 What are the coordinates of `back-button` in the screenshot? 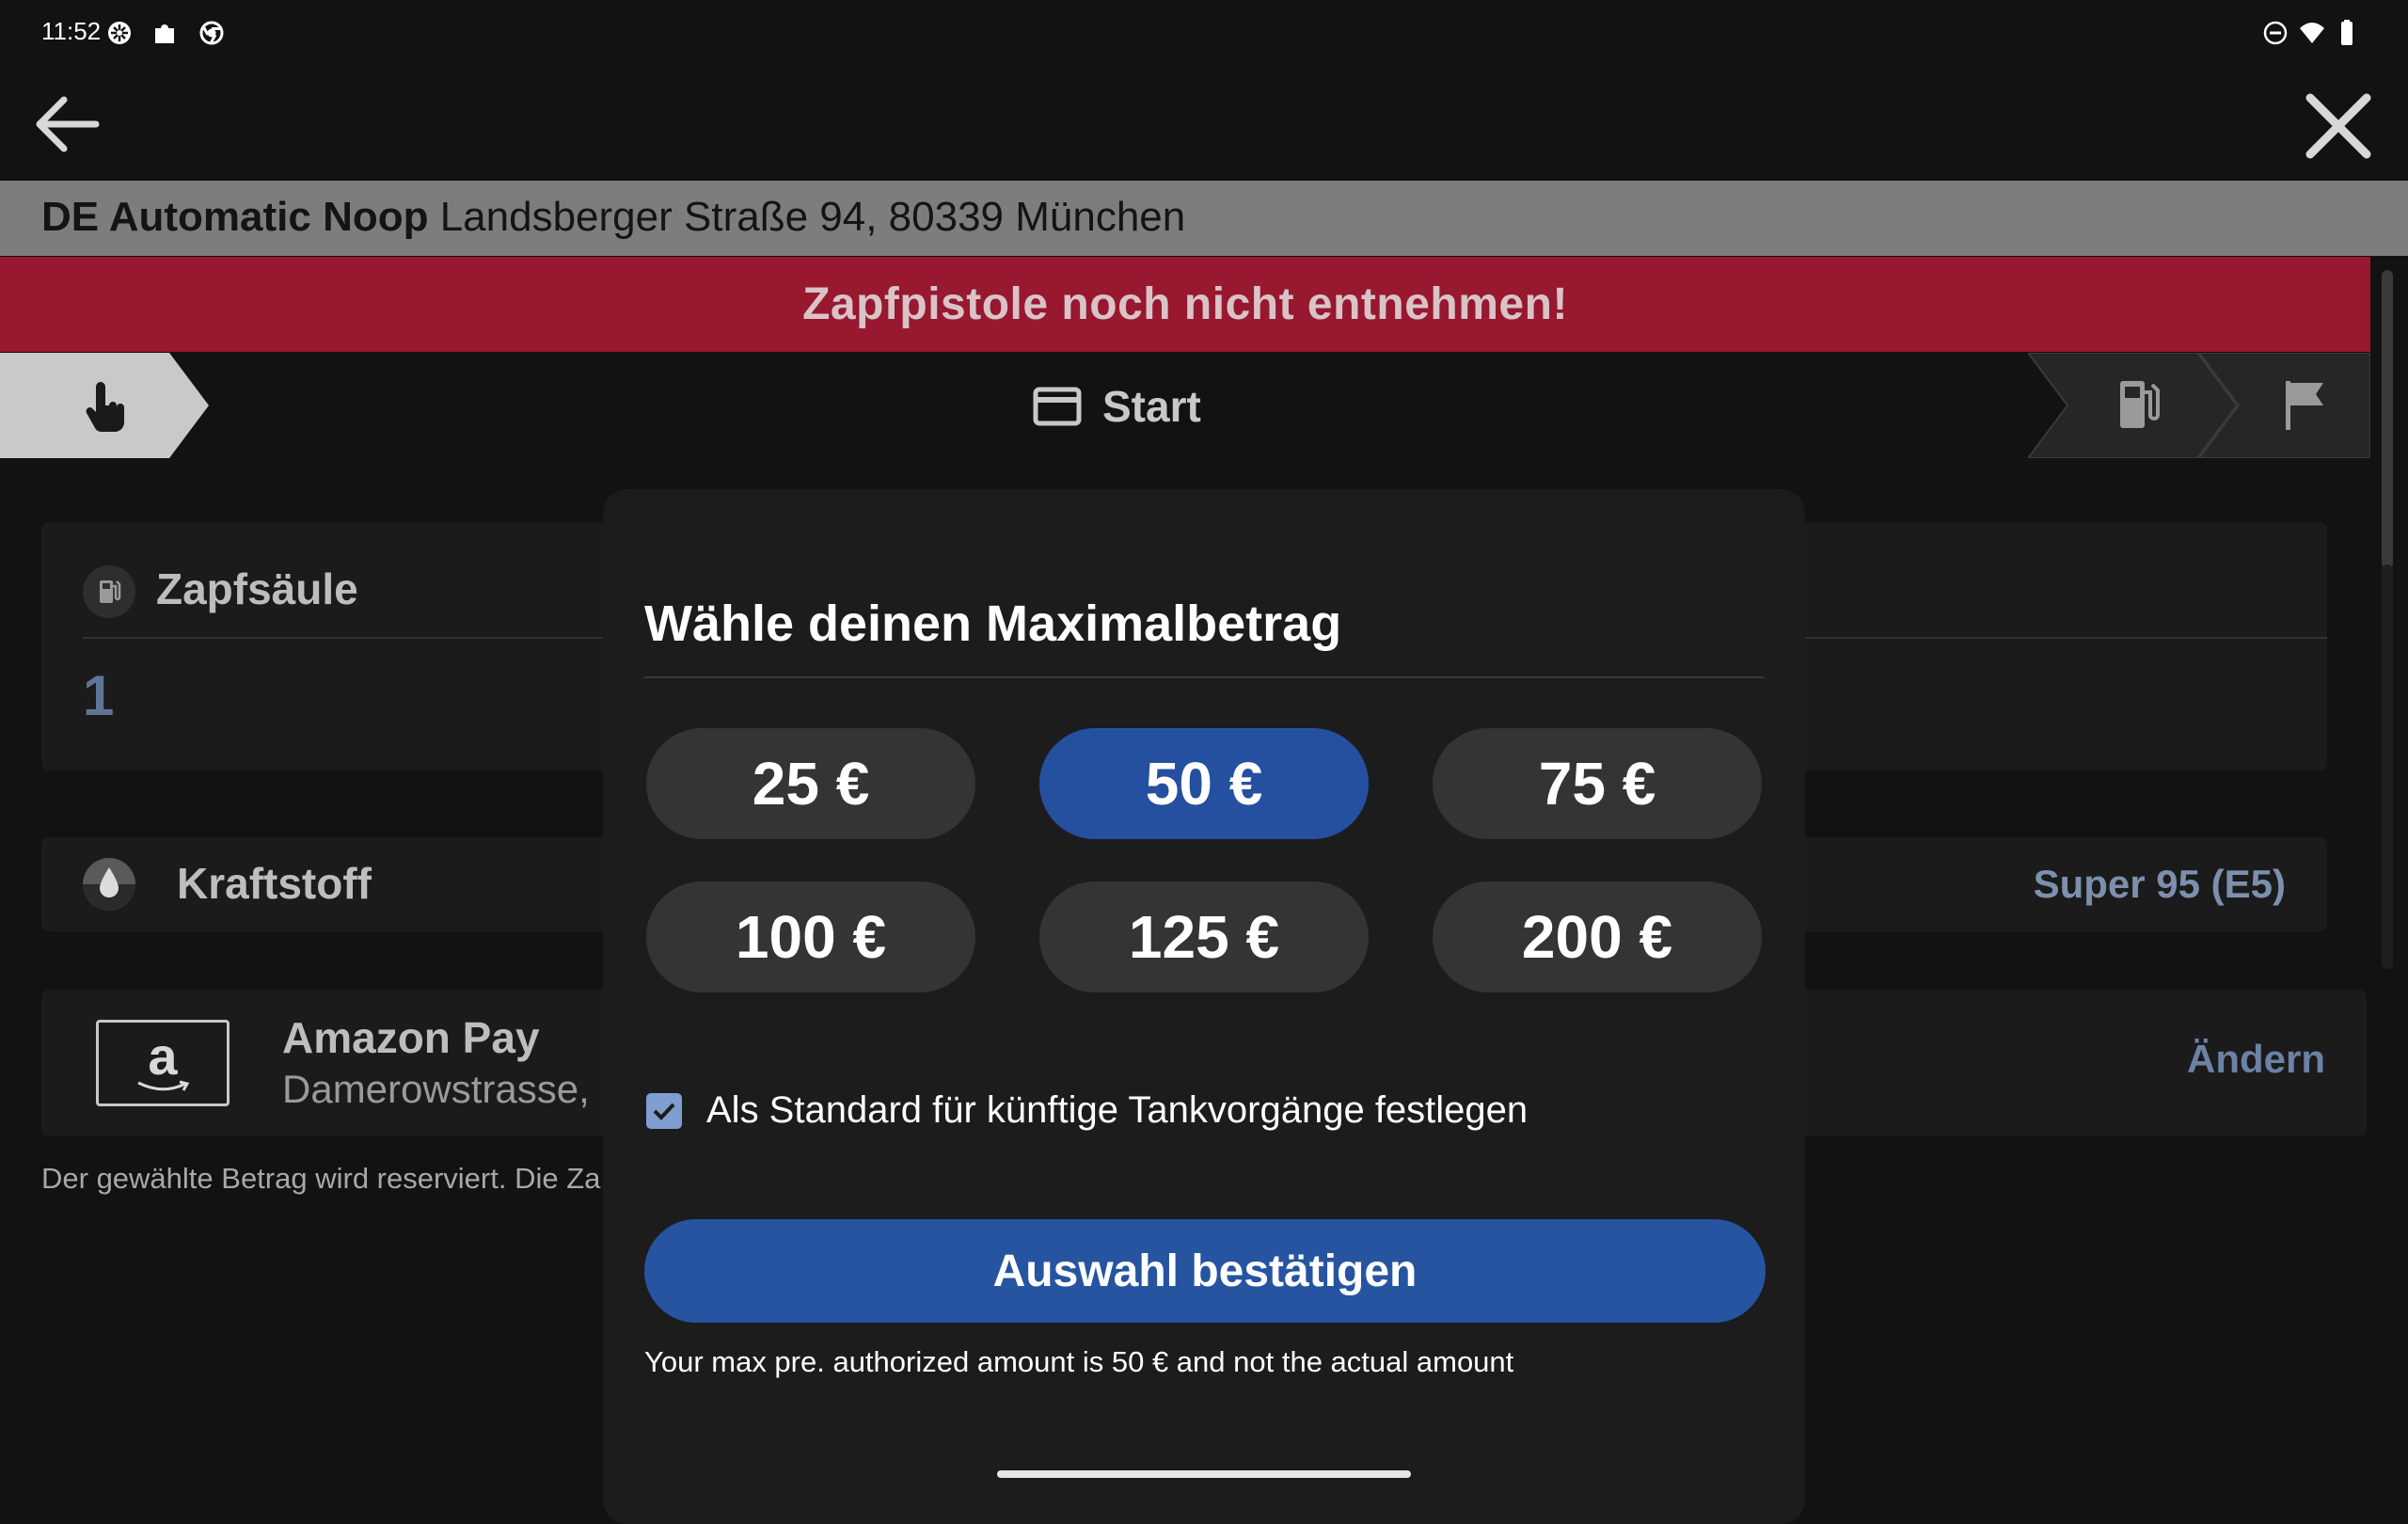 It's located at (68, 125).